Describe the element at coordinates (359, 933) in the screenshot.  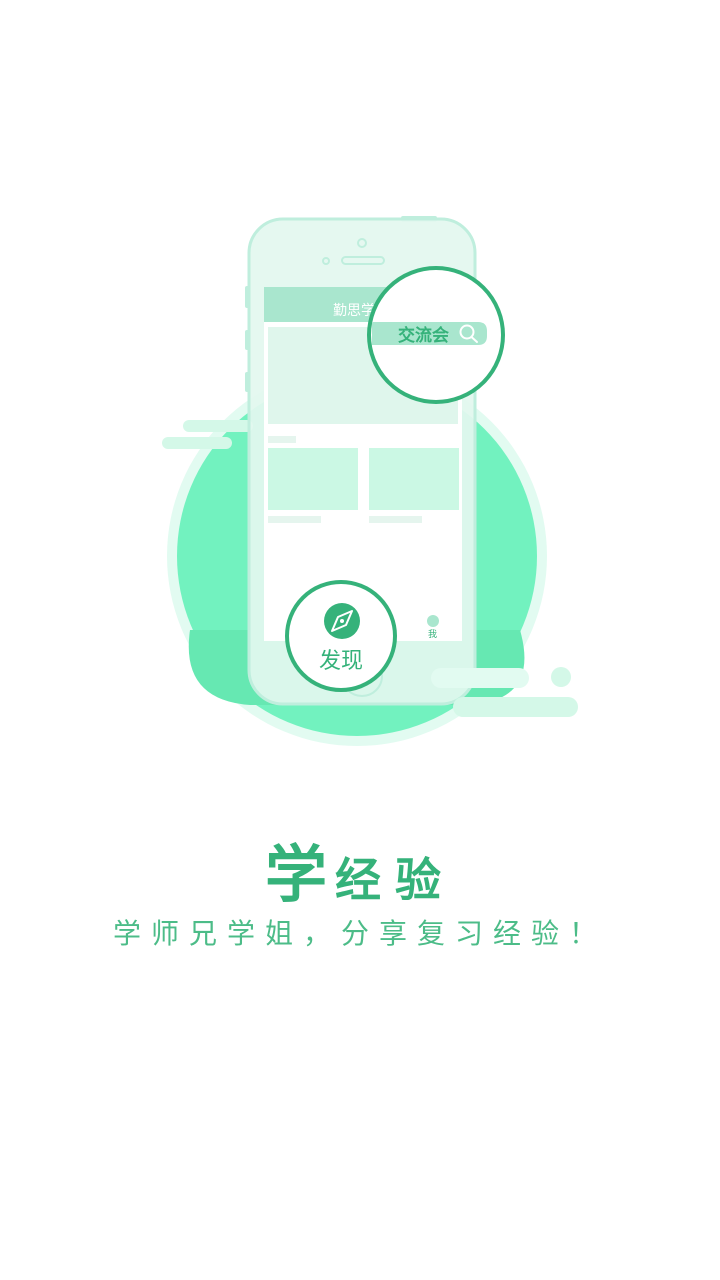
I see `subtitle: 学师兄学姐，分享复习经验！` at that location.